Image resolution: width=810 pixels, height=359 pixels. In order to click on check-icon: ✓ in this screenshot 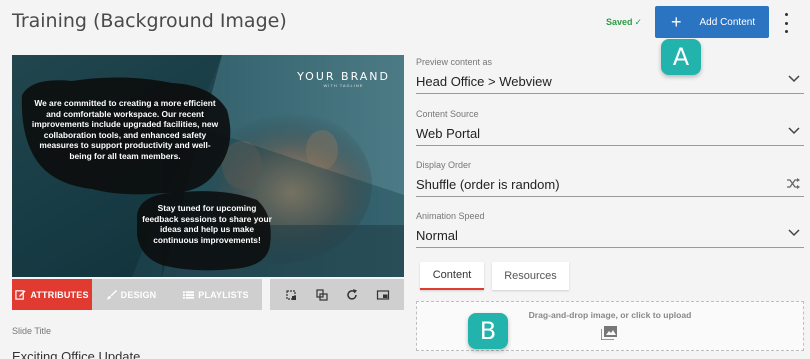, I will do `click(638, 22)`.